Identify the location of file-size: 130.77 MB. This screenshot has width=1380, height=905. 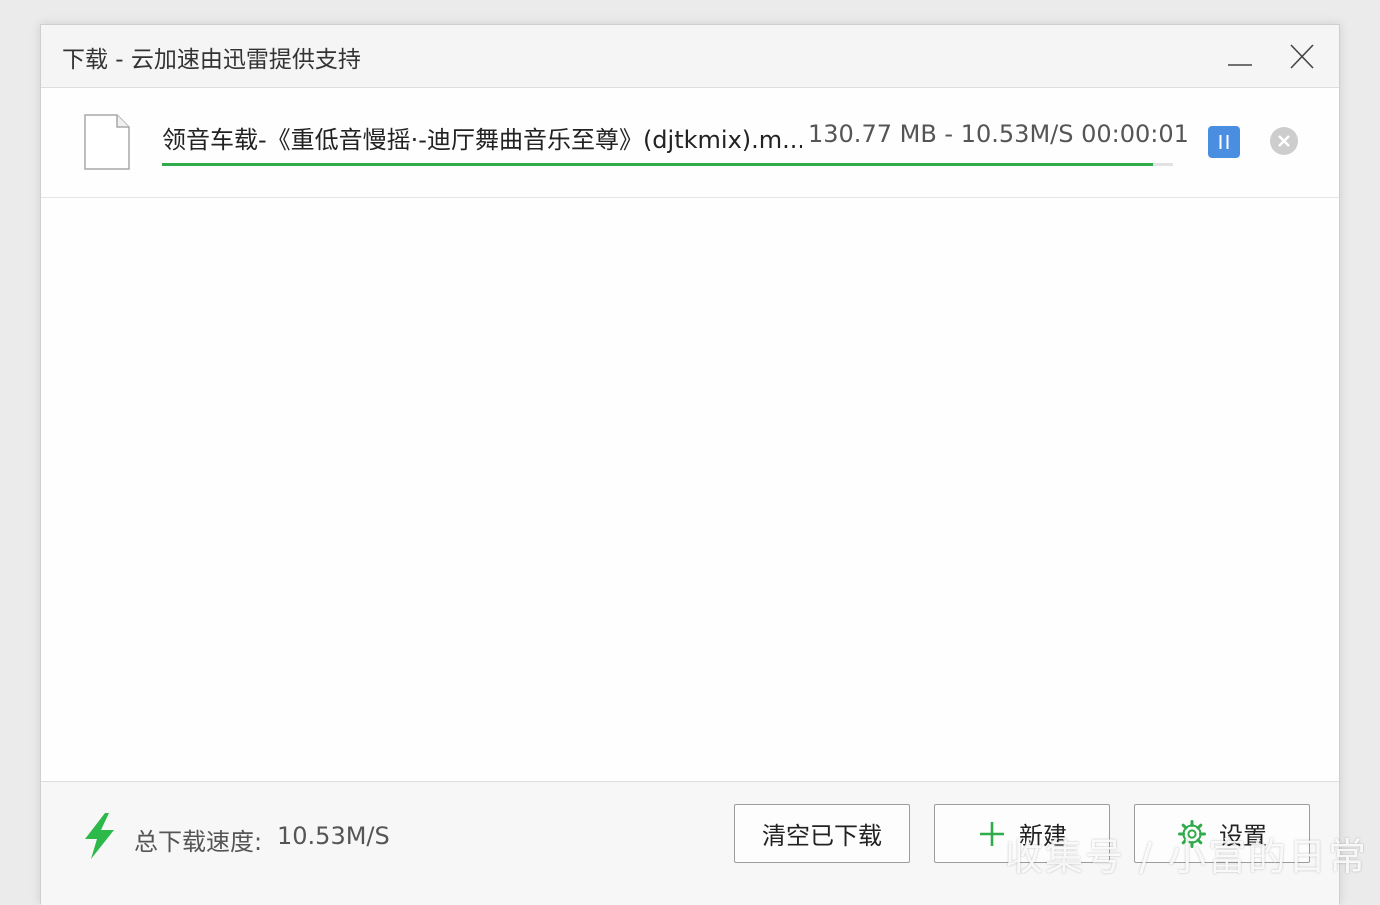
(872, 134).